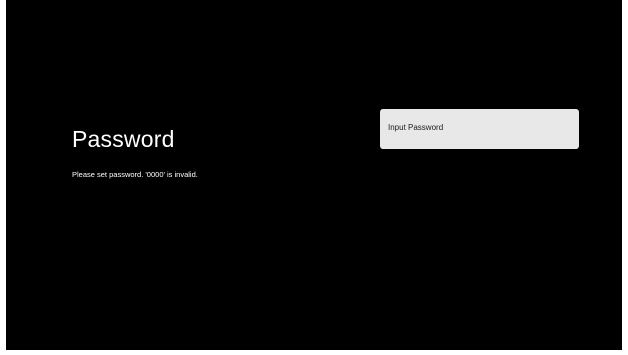 This screenshot has width=628, height=355. What do you see at coordinates (123, 139) in the screenshot?
I see `page-title: Password` at bounding box center [123, 139].